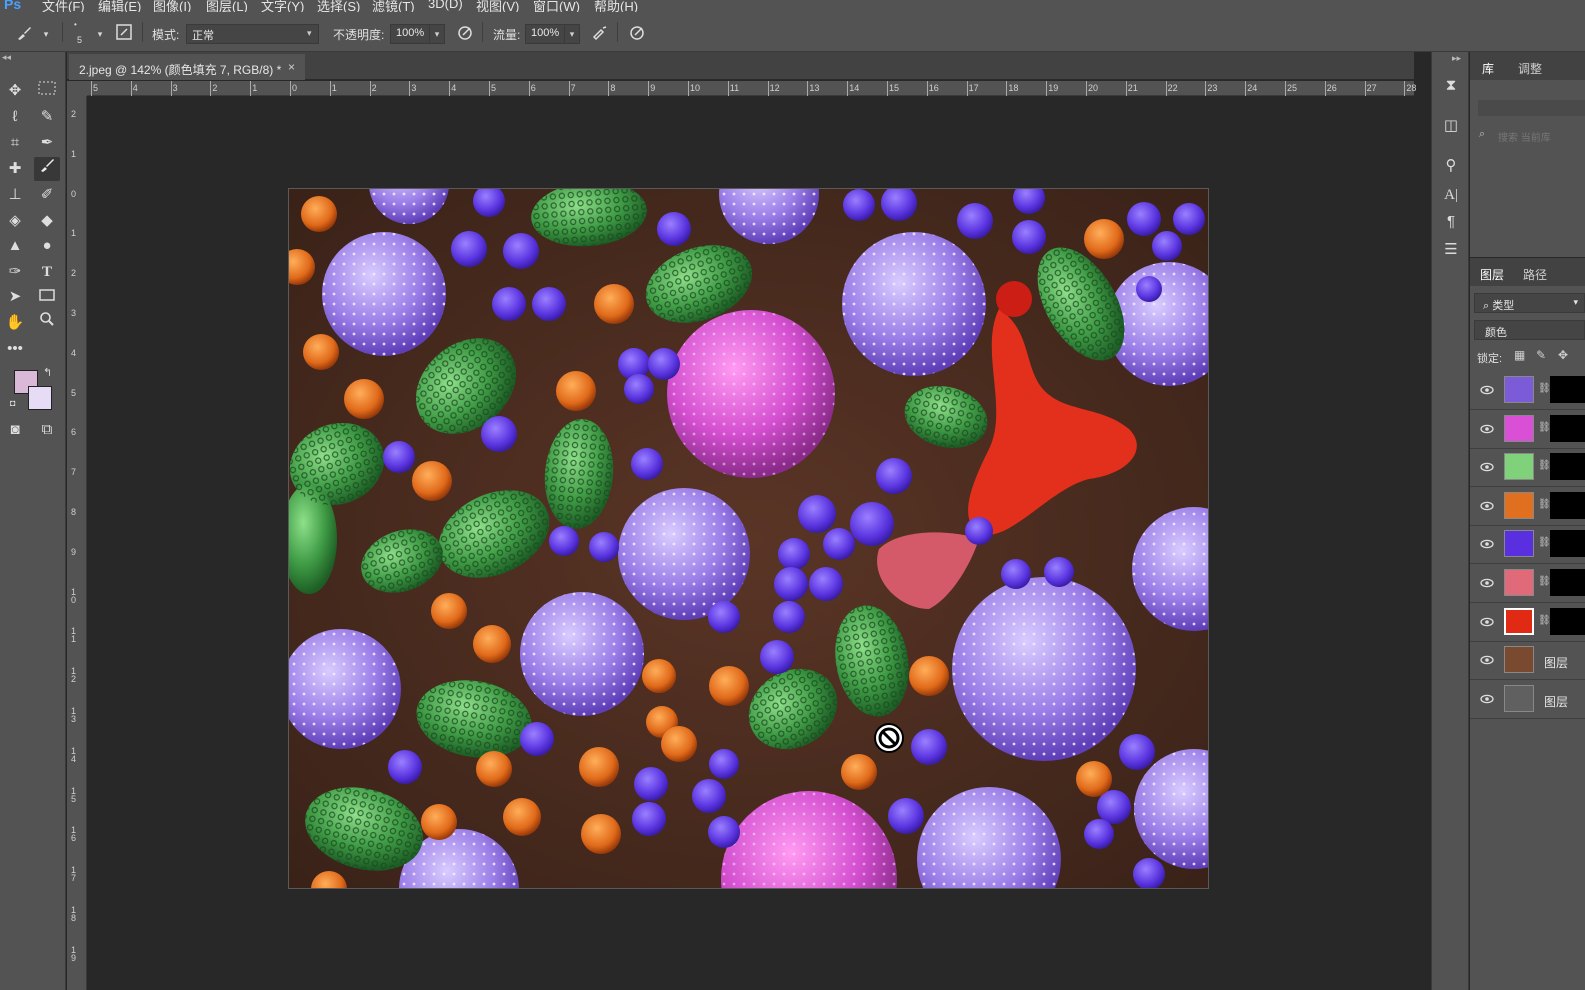 This screenshot has height=990, width=1585. What do you see at coordinates (1488, 68) in the screenshot?
I see `tab-libraries: 库` at bounding box center [1488, 68].